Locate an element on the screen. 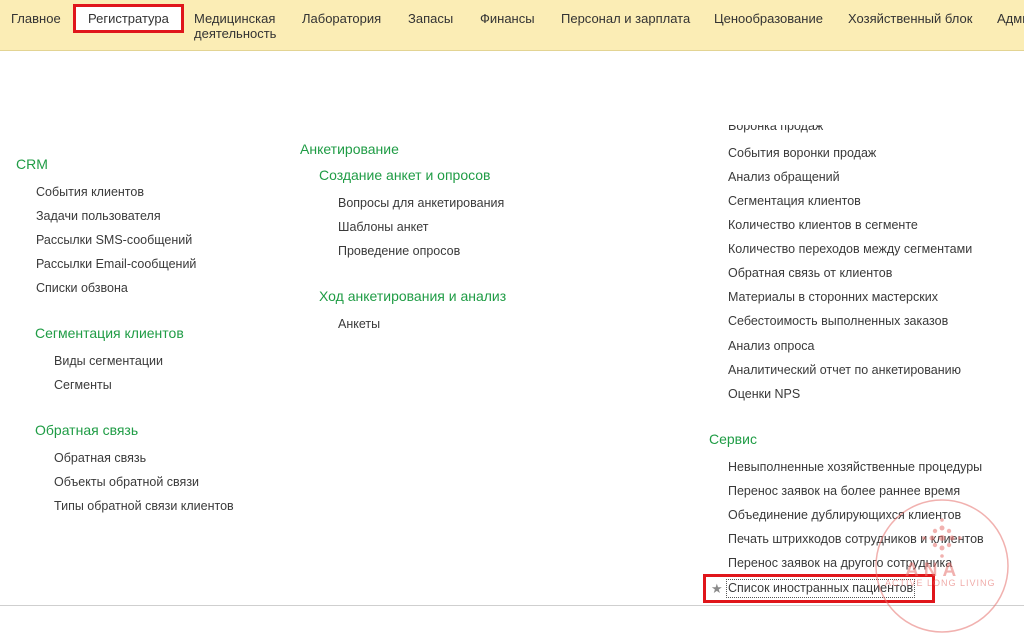  link-sms-mailings: Рассылки SMS-сообщений is located at coordinates (114, 240).